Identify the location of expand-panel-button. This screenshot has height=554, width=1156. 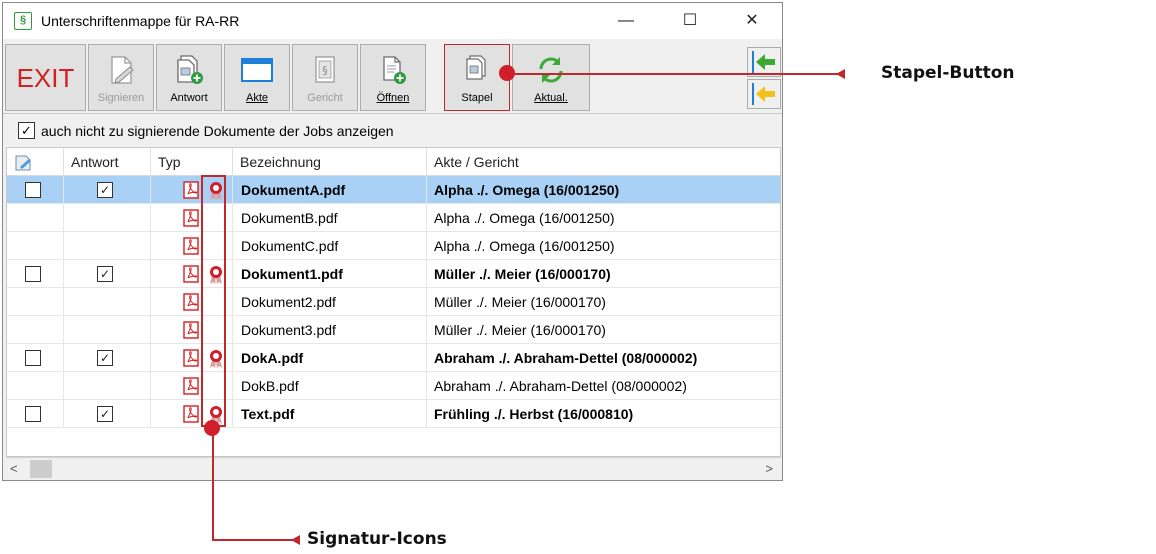
(764, 94).